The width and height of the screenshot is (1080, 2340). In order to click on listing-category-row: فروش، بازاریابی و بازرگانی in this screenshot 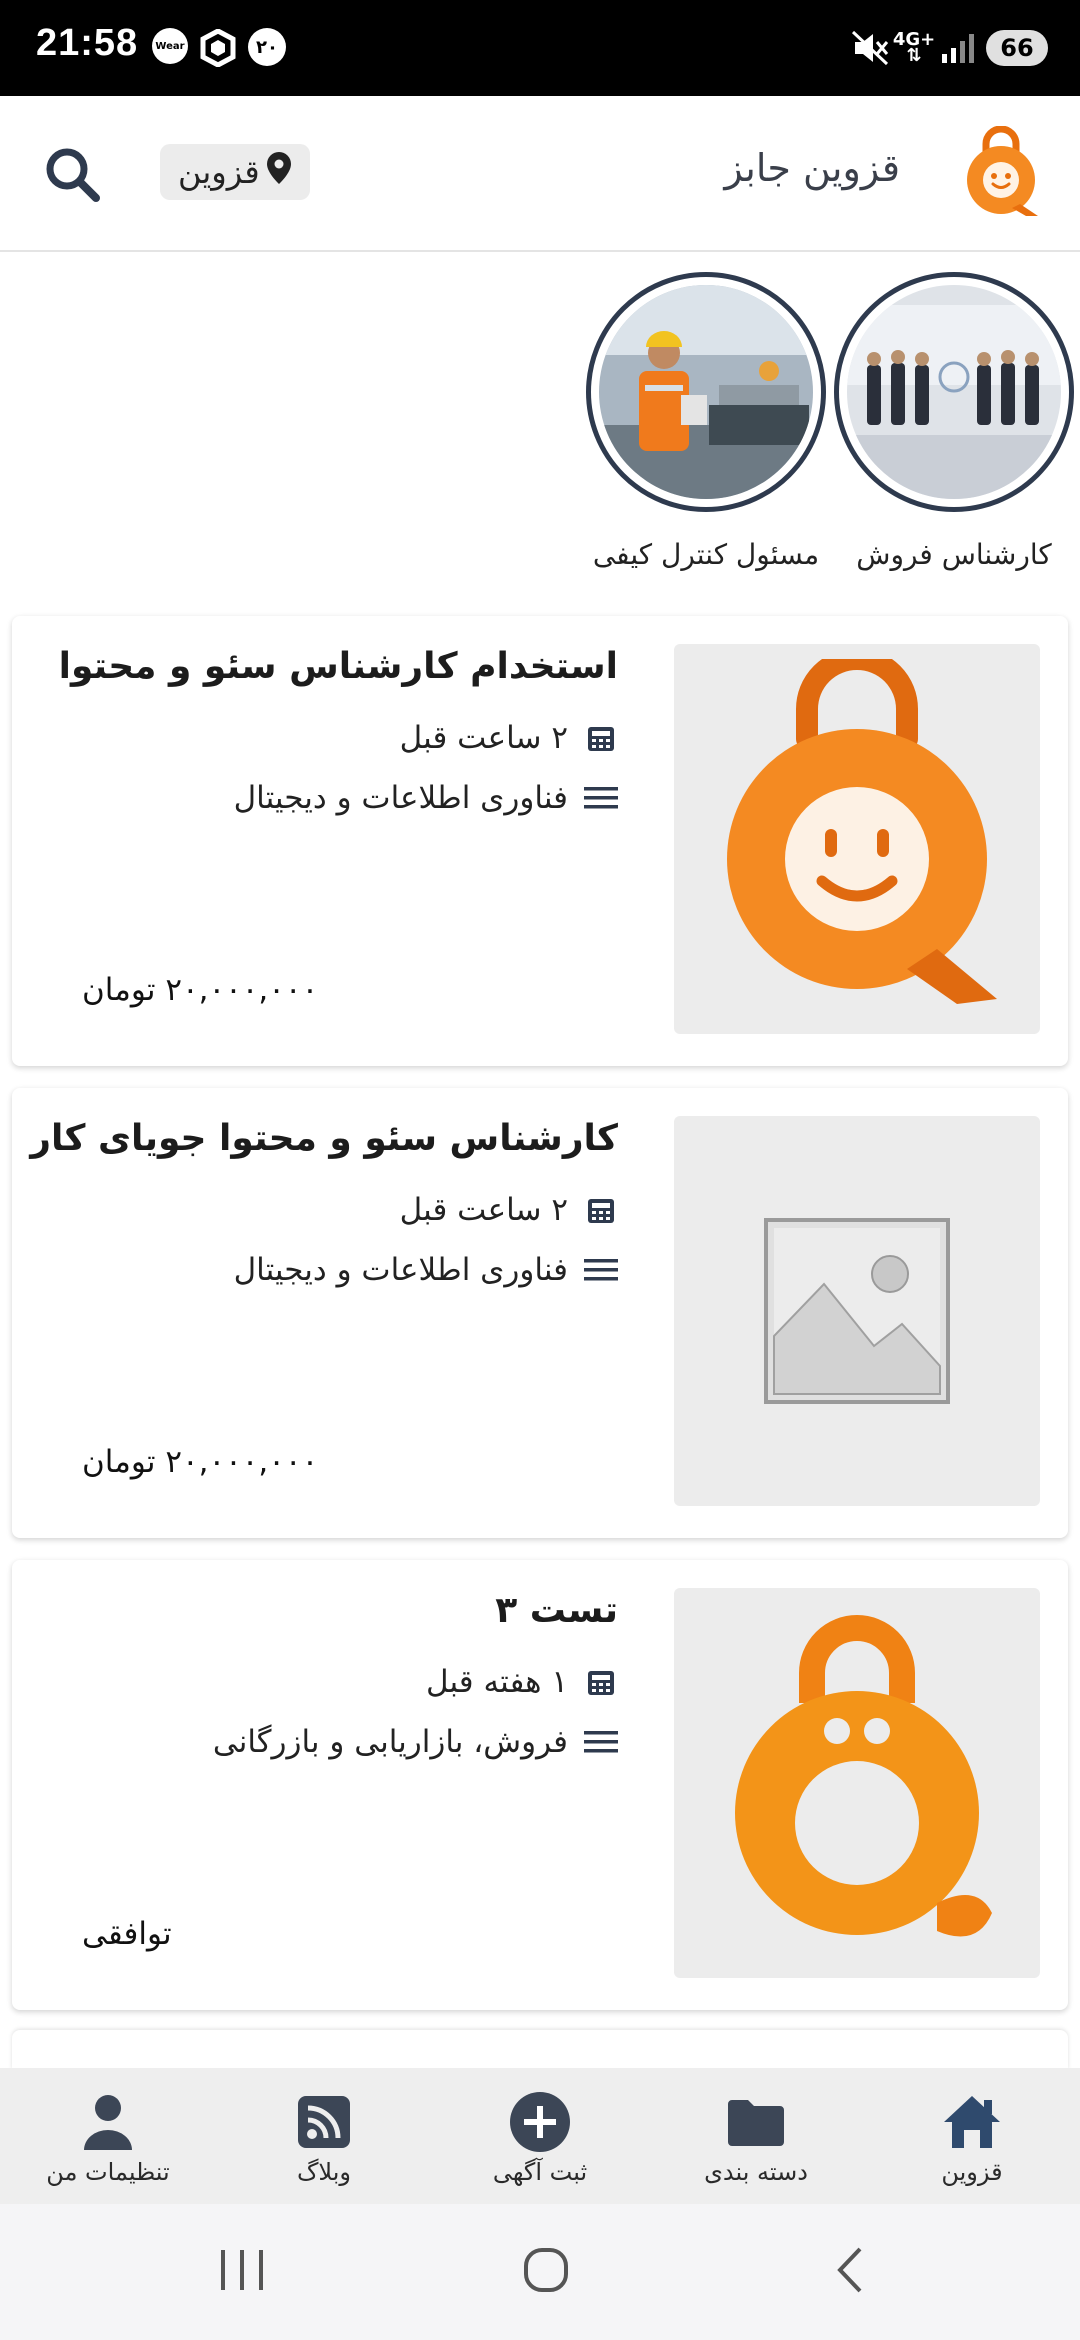, I will do `click(415, 1742)`.